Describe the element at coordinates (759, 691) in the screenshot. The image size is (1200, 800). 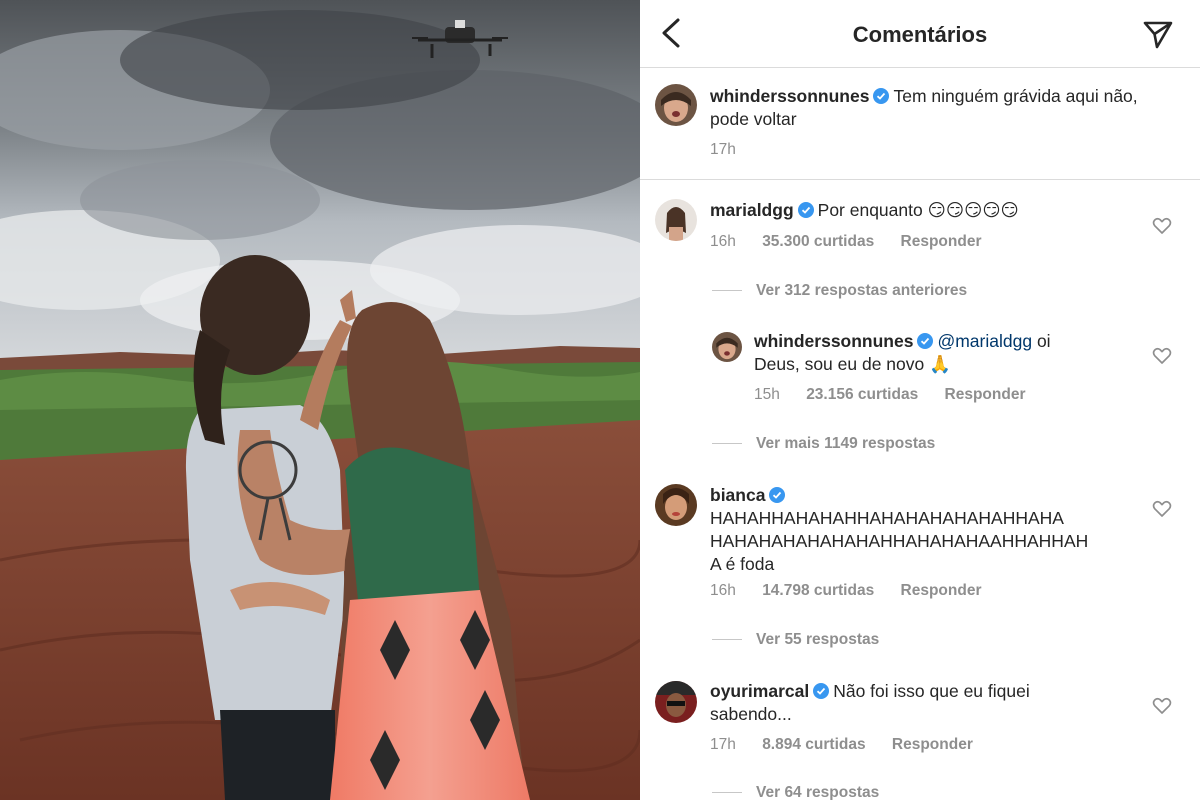
I see `comment-username: oyurimarcal` at that location.